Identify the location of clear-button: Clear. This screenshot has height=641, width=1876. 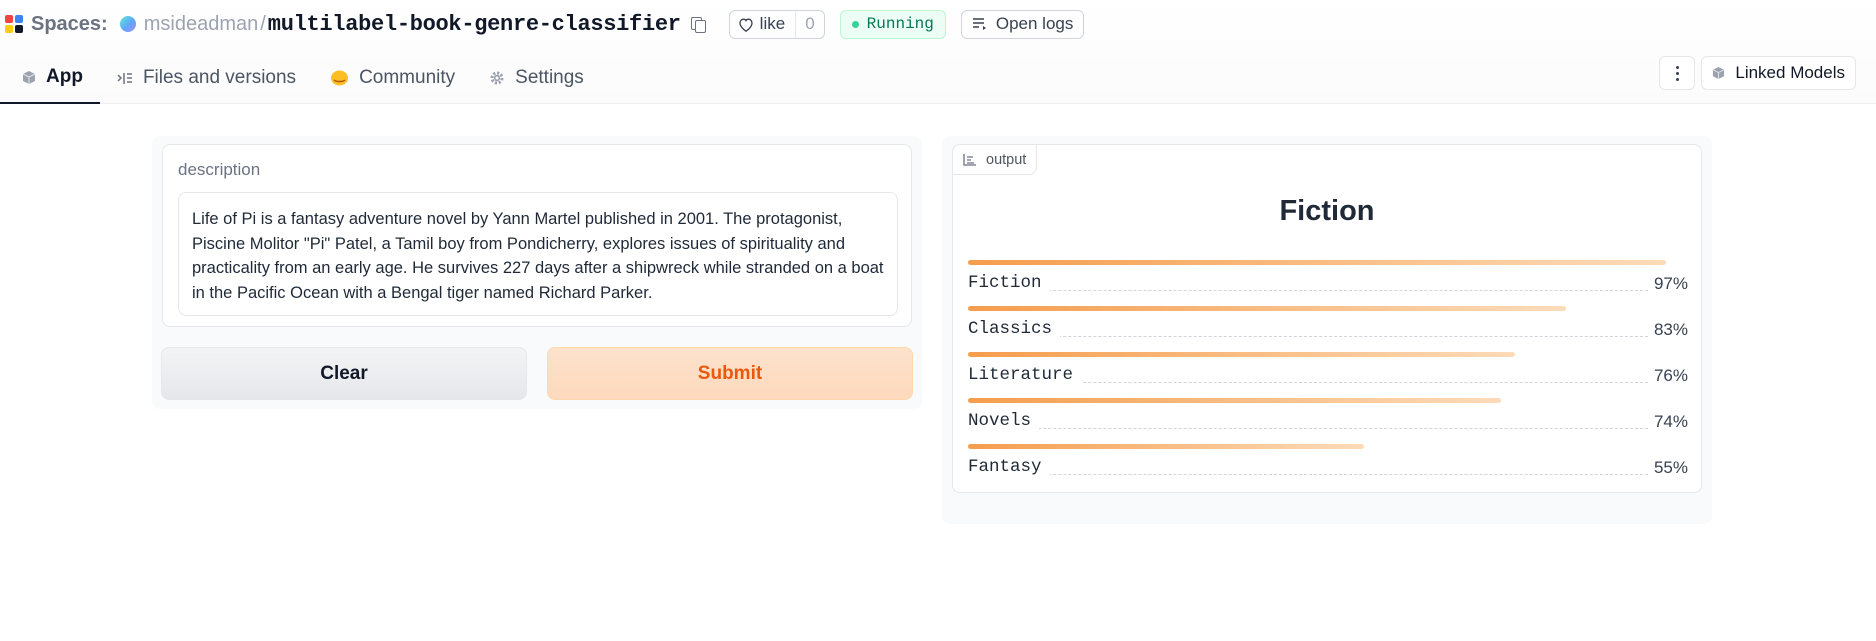
(344, 373).